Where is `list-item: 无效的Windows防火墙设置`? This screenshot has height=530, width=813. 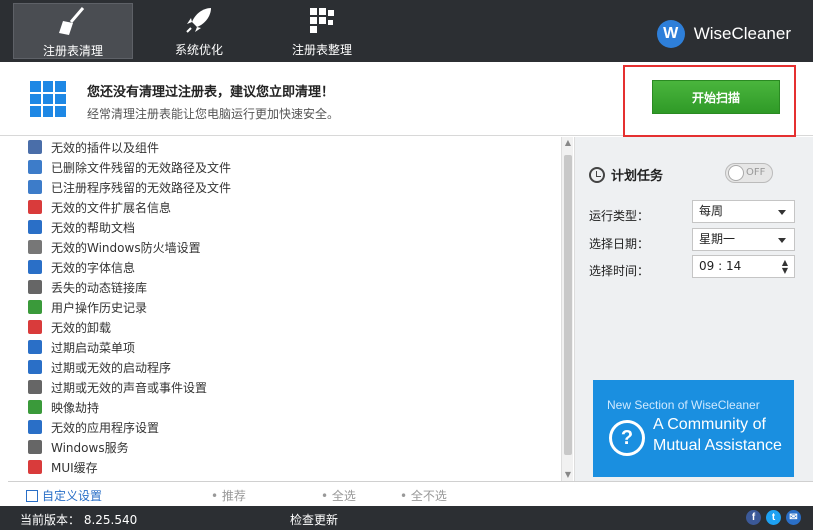
list-item: 无效的Windows防火墙设置 is located at coordinates (284, 247).